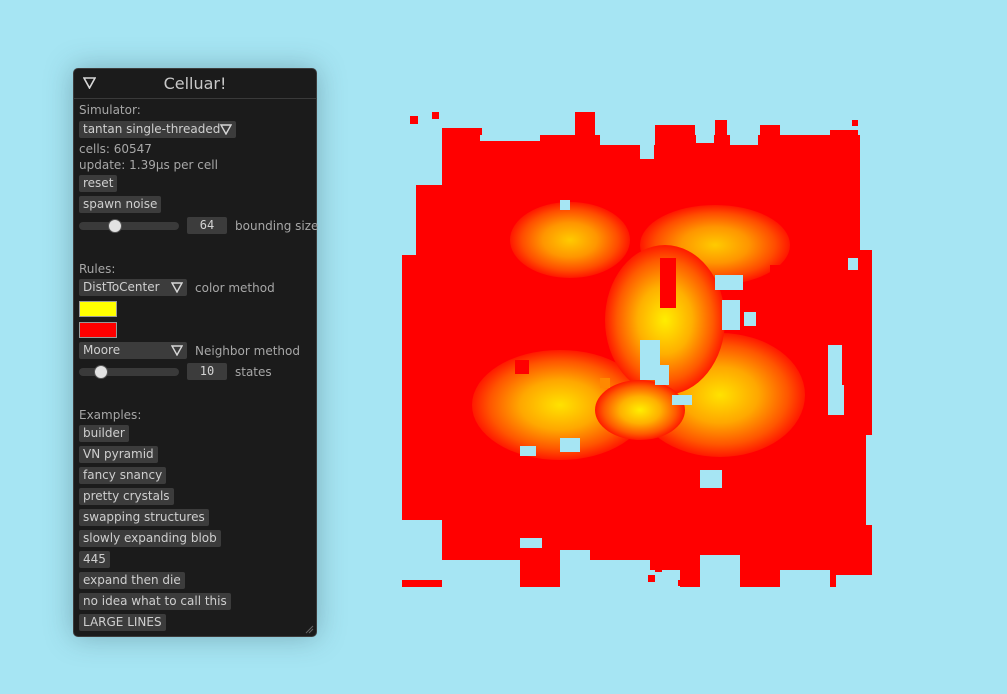 This screenshot has width=1007, height=694. Describe the element at coordinates (132, 580) in the screenshot. I see `example-button: expand then die` at that location.